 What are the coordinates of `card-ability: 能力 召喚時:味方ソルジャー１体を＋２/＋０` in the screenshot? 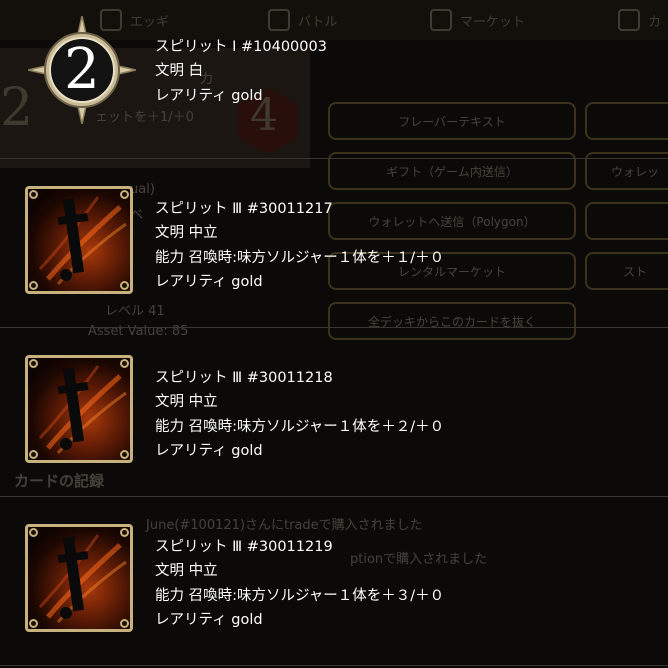 It's located at (300, 426).